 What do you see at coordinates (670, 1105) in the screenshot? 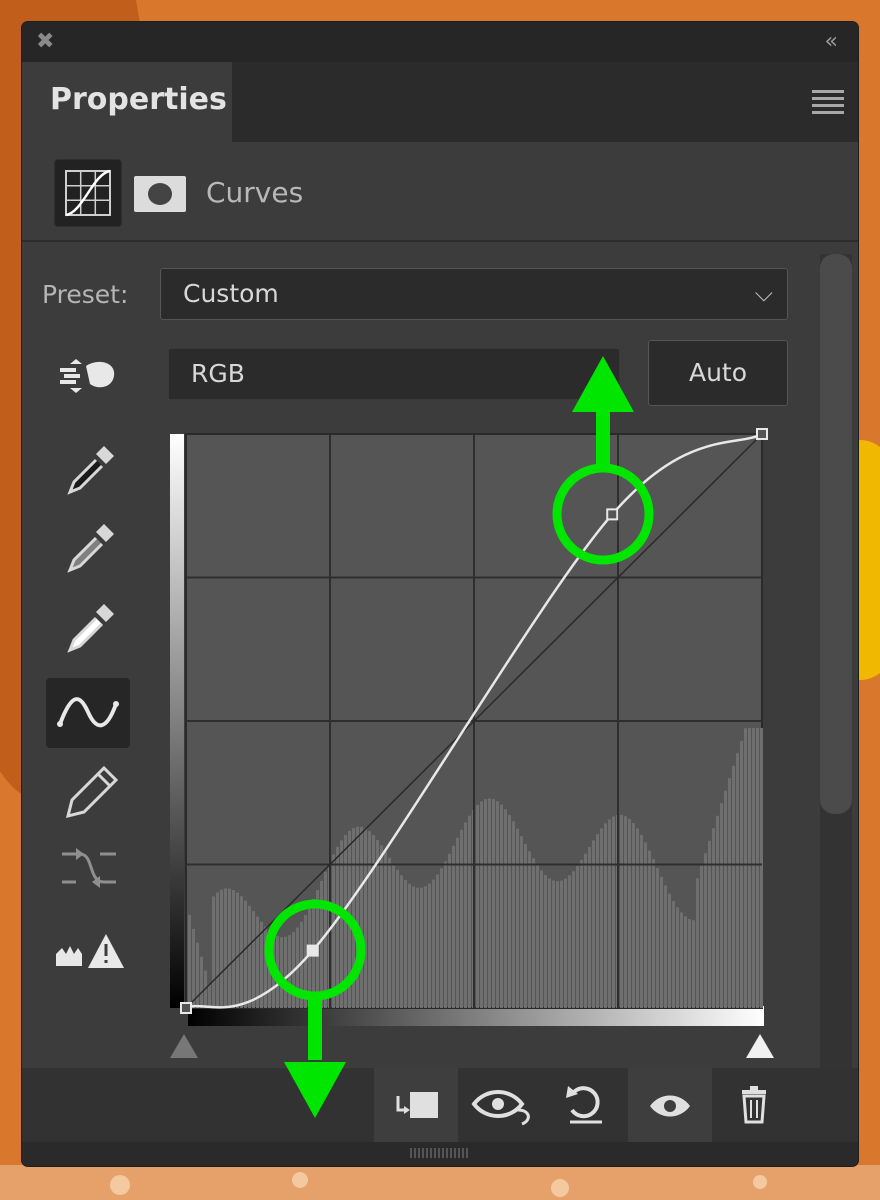
I see `visibility-eye-icon` at bounding box center [670, 1105].